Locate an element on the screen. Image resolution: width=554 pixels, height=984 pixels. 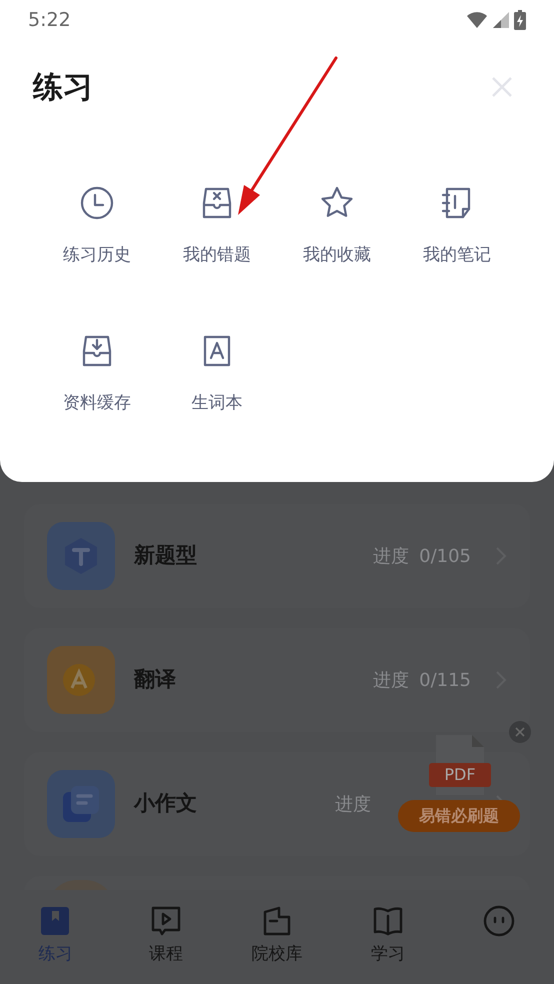
nav-tab: 院校库 is located at coordinates (277, 937).